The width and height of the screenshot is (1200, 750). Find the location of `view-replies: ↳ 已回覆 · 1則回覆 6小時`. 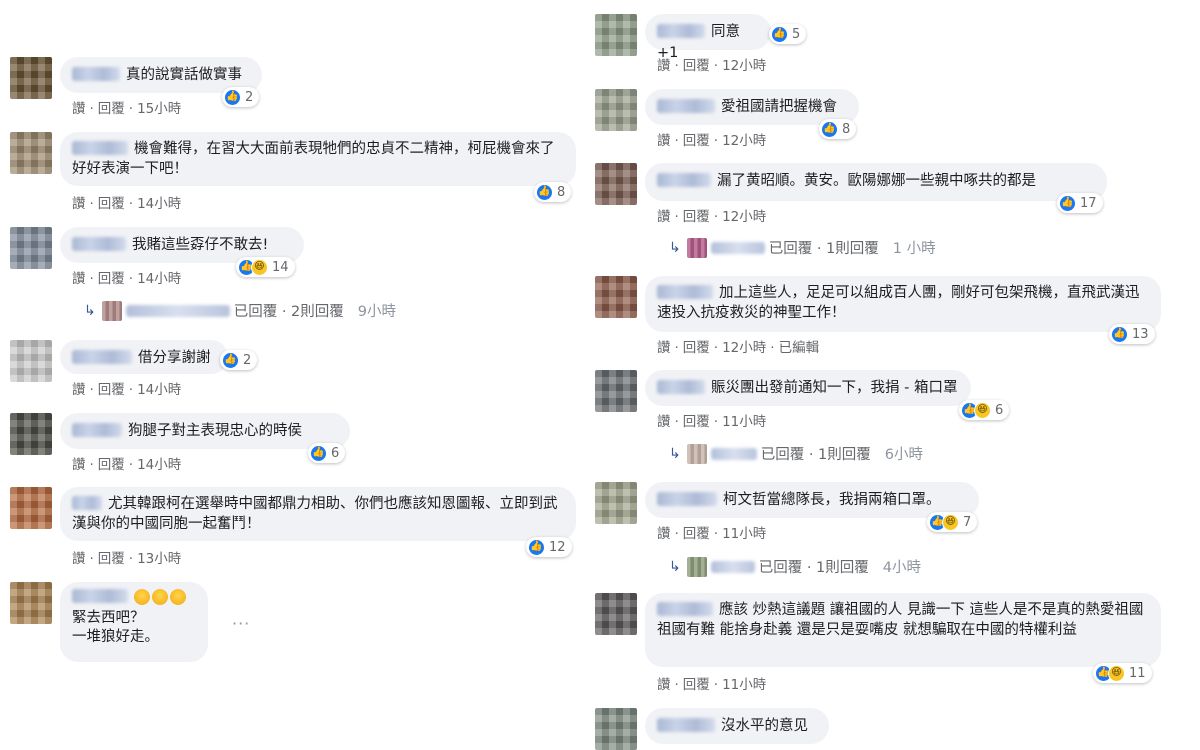

view-replies: ↳ 已回覆 · 1則回覆 6小時 is located at coordinates (796, 453).